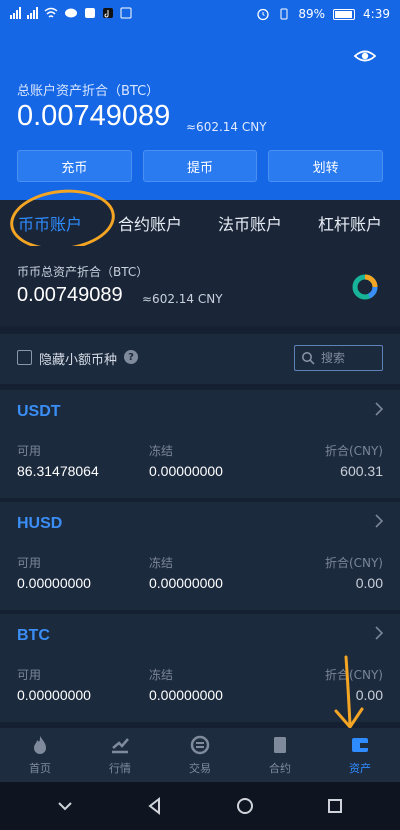 The height and width of the screenshot is (830, 400). Describe the element at coordinates (126, 13) in the screenshot. I see `notification-icon` at that location.